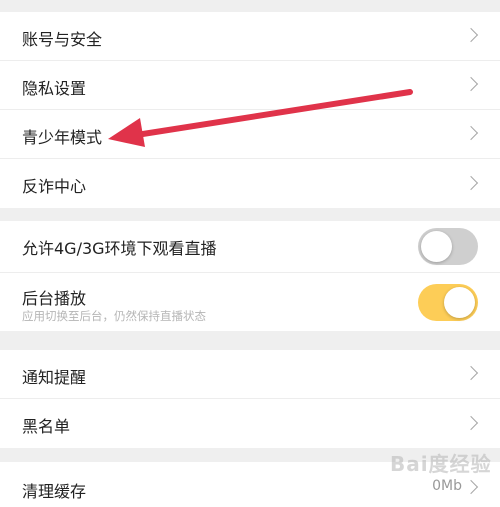 This screenshot has width=500, height=507. What do you see at coordinates (119, 248) in the screenshot?
I see `mobile-data-label: 允许4G/3G环境下观看直播` at bounding box center [119, 248].